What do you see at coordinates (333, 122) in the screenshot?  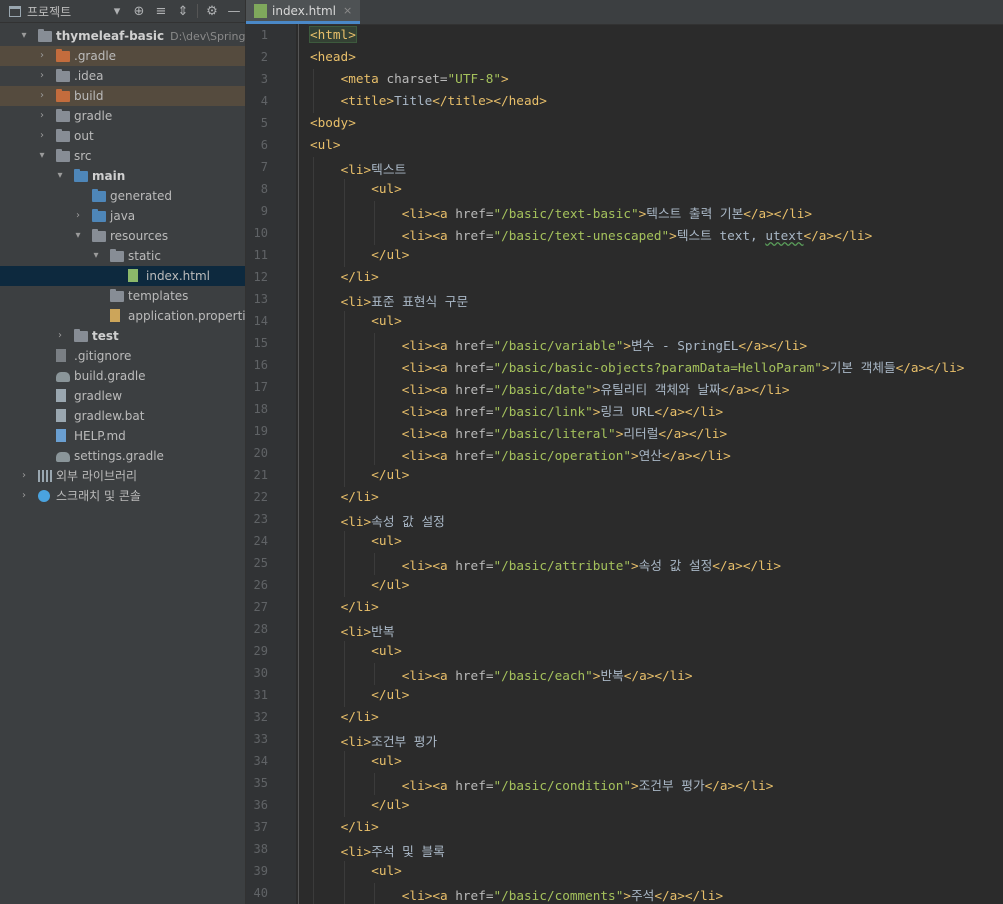 I see `code-line: <body>` at bounding box center [333, 122].